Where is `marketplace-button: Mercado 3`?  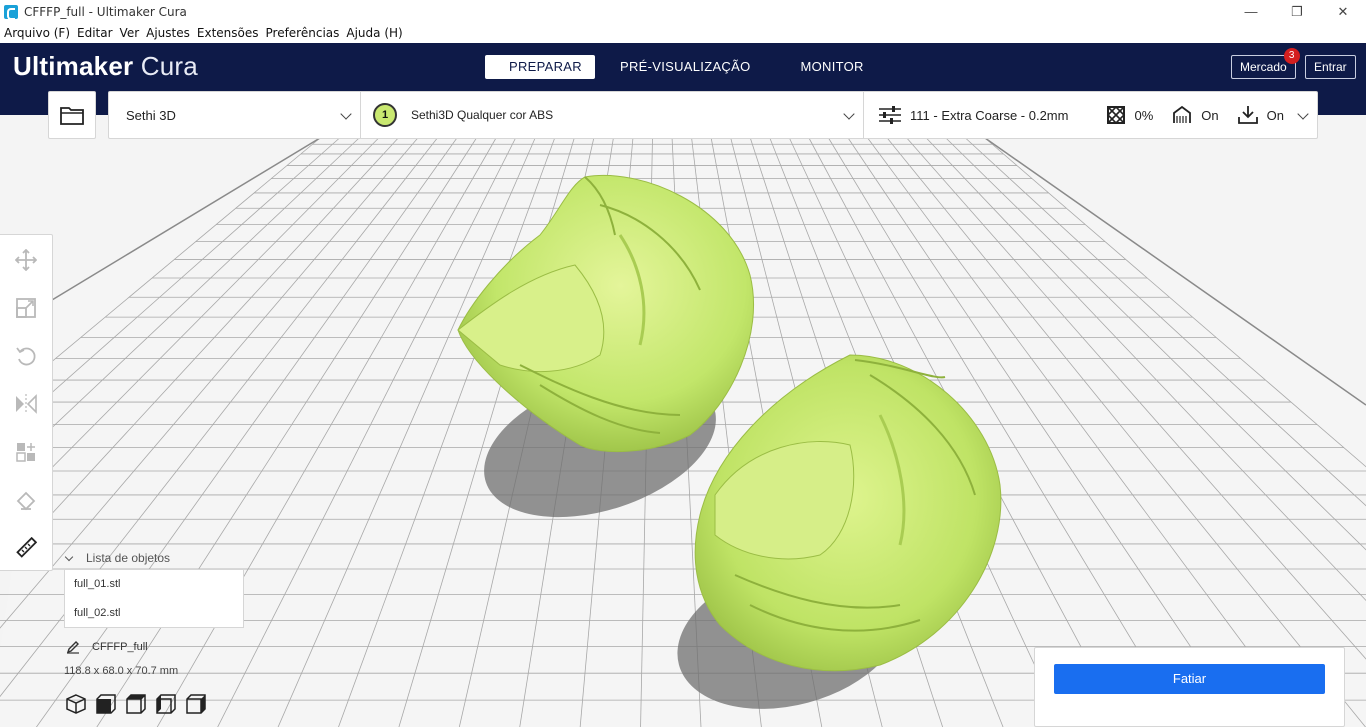 marketplace-button: Mercado 3 is located at coordinates (1265, 63).